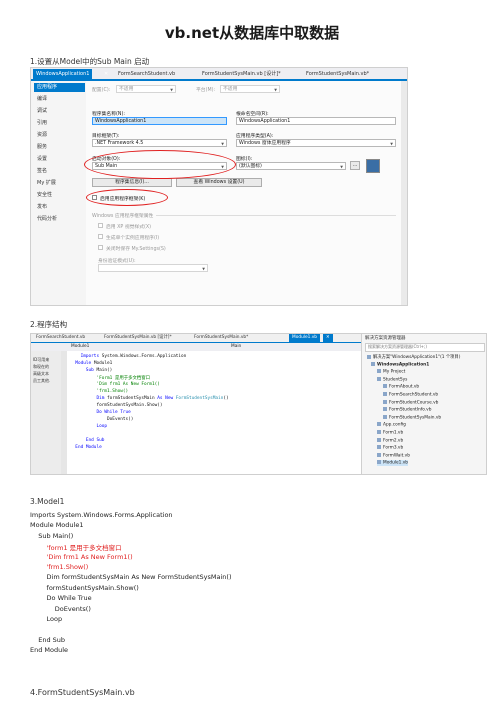 The image size is (504, 713). What do you see at coordinates (160, 164) in the screenshot?
I see `startup-object-annotation` at bounding box center [160, 164].